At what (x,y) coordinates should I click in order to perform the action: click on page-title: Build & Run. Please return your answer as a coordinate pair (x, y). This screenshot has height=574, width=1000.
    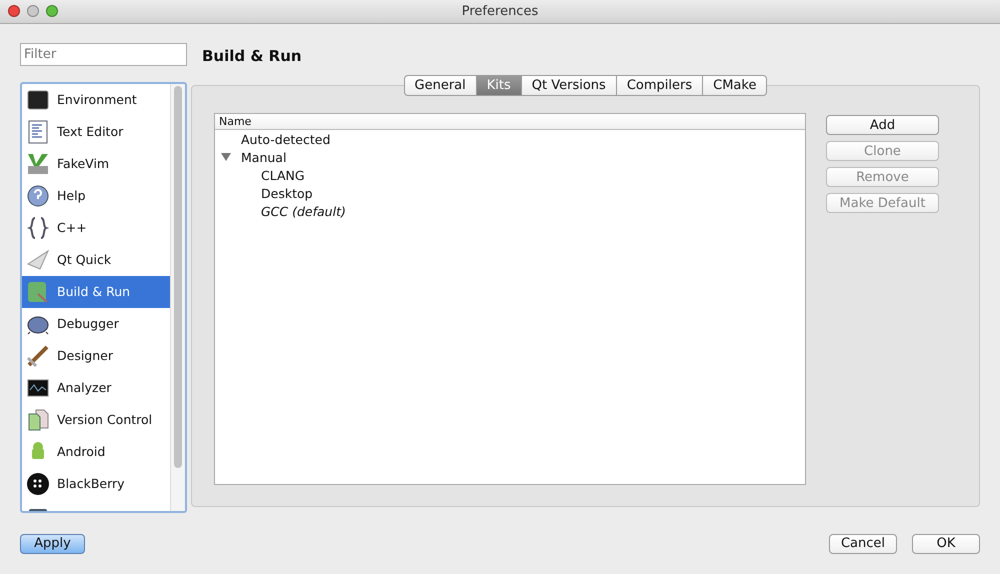
    Looking at the image, I should click on (252, 57).